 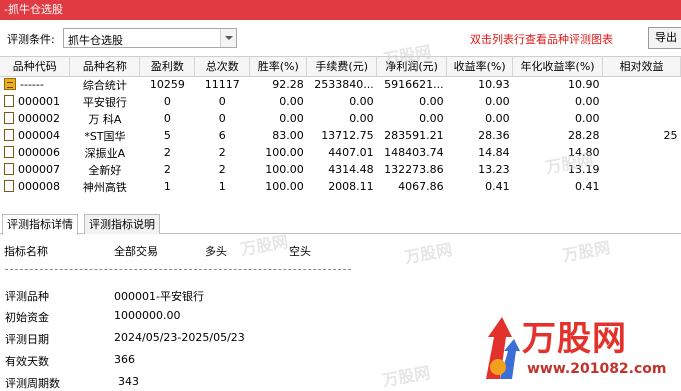 What do you see at coordinates (39, 135) in the screenshot?
I see `cell-text: 000004` at bounding box center [39, 135].